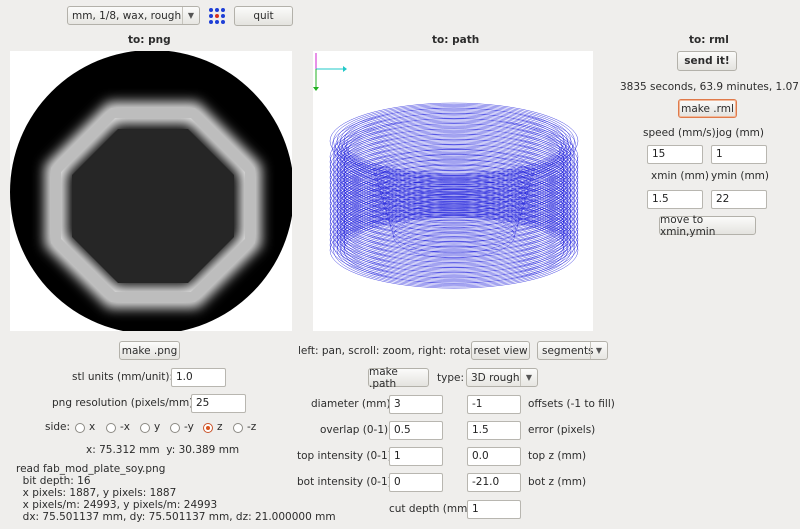  I want to click on png-info-line-3: x pixels: 1887, y pixels: 1887, so click(96, 493).